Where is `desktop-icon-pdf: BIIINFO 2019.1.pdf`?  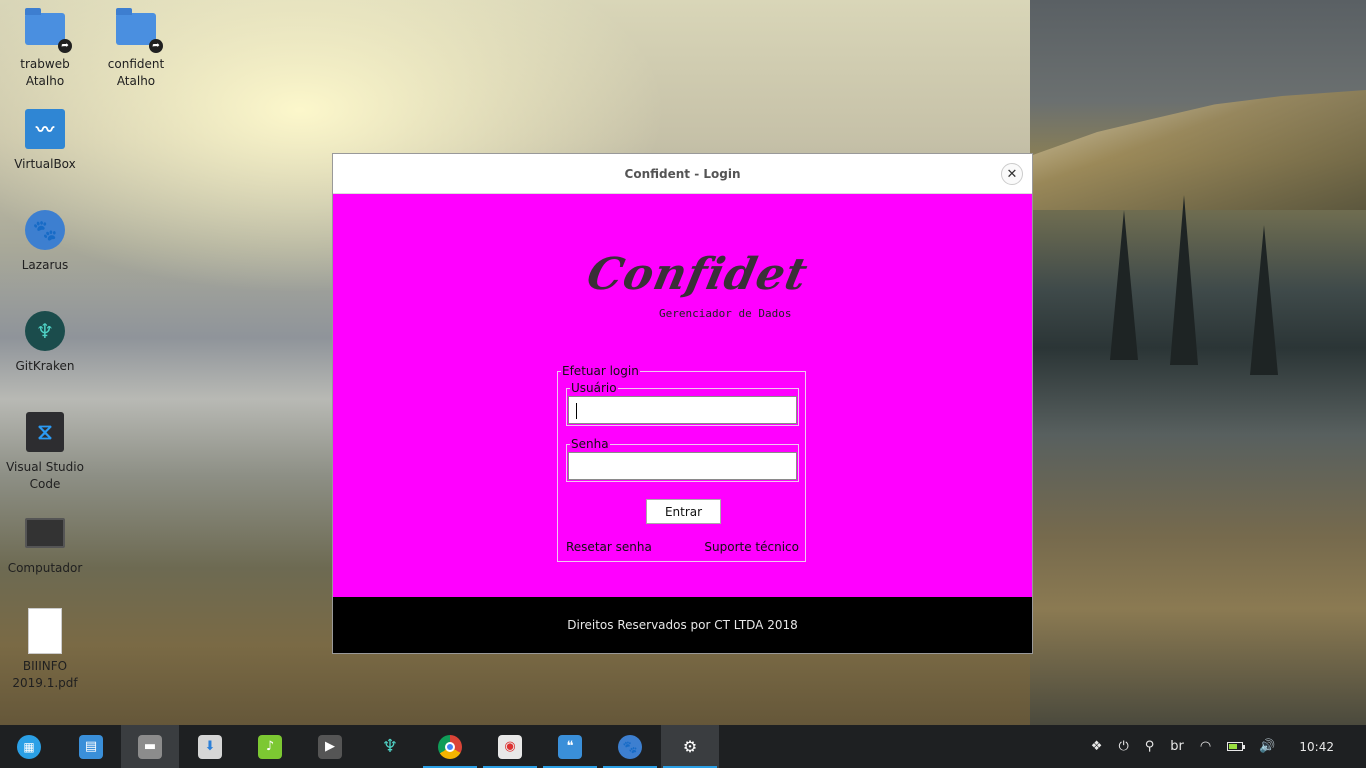 desktop-icon-pdf: BIIINFO 2019.1.pdf is located at coordinates (45, 650).